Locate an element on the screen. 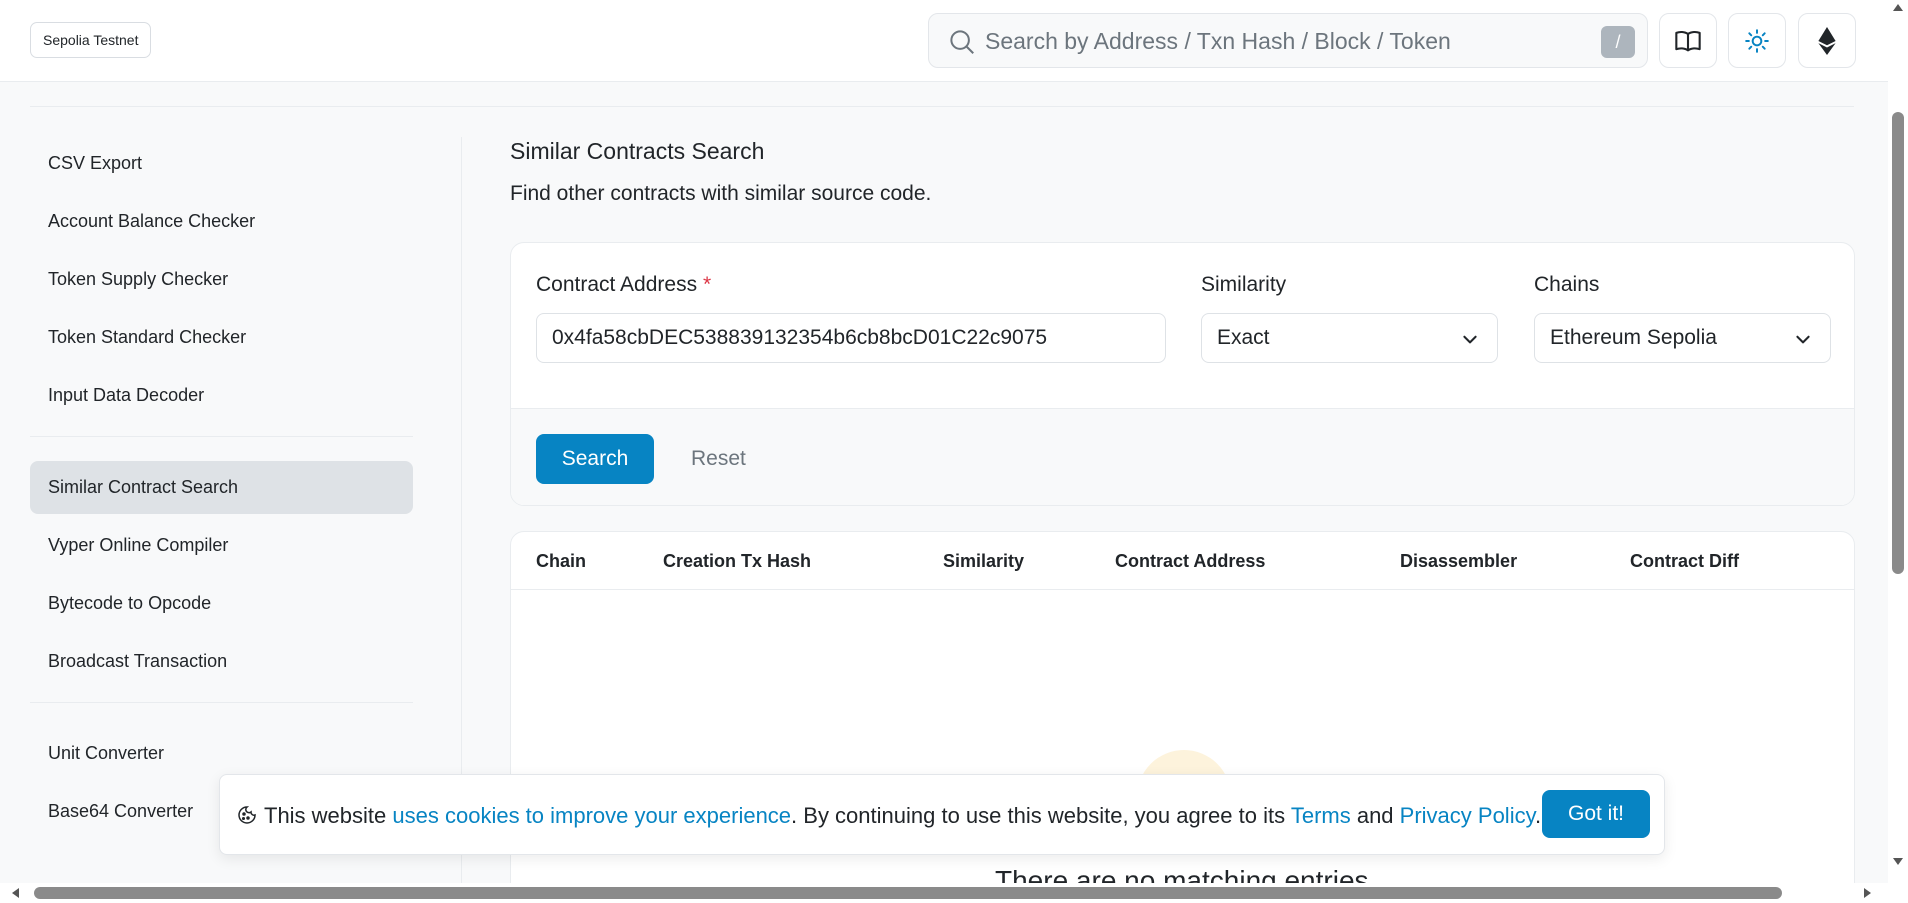 Image resolution: width=1908 pixels, height=903 pixels. cookie-text-part: This website is located at coordinates (328, 815).